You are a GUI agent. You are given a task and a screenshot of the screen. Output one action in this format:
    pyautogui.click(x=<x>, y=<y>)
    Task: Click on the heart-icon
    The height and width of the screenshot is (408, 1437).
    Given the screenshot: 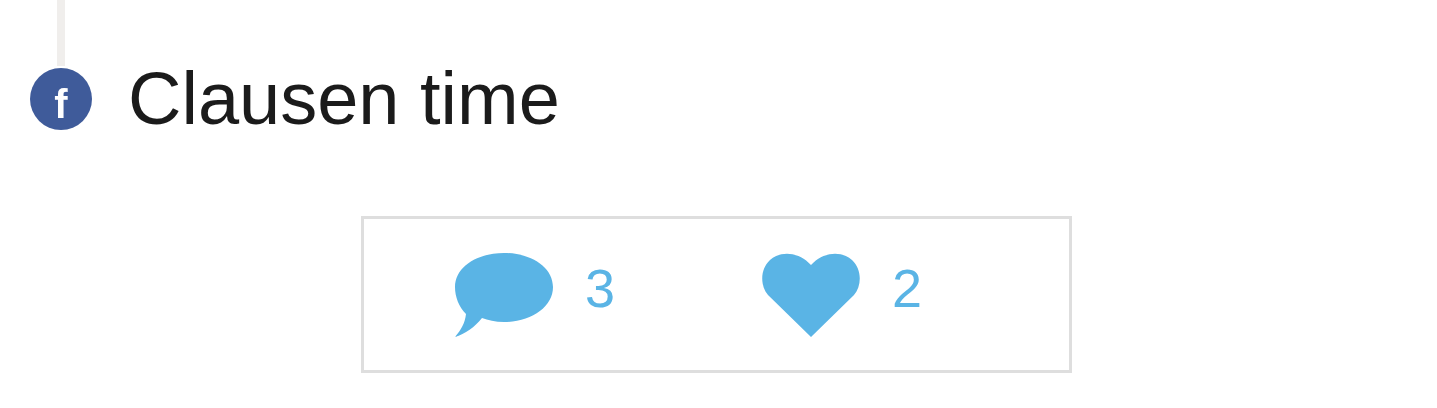 What is the action you would take?
    pyautogui.click(x=811, y=294)
    